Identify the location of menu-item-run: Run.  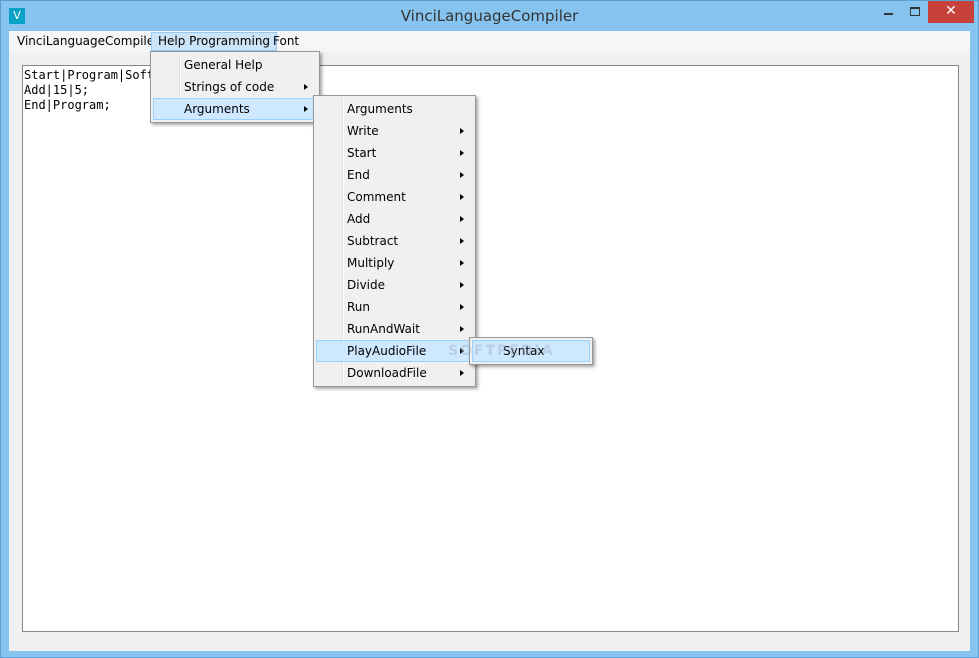
(394, 307).